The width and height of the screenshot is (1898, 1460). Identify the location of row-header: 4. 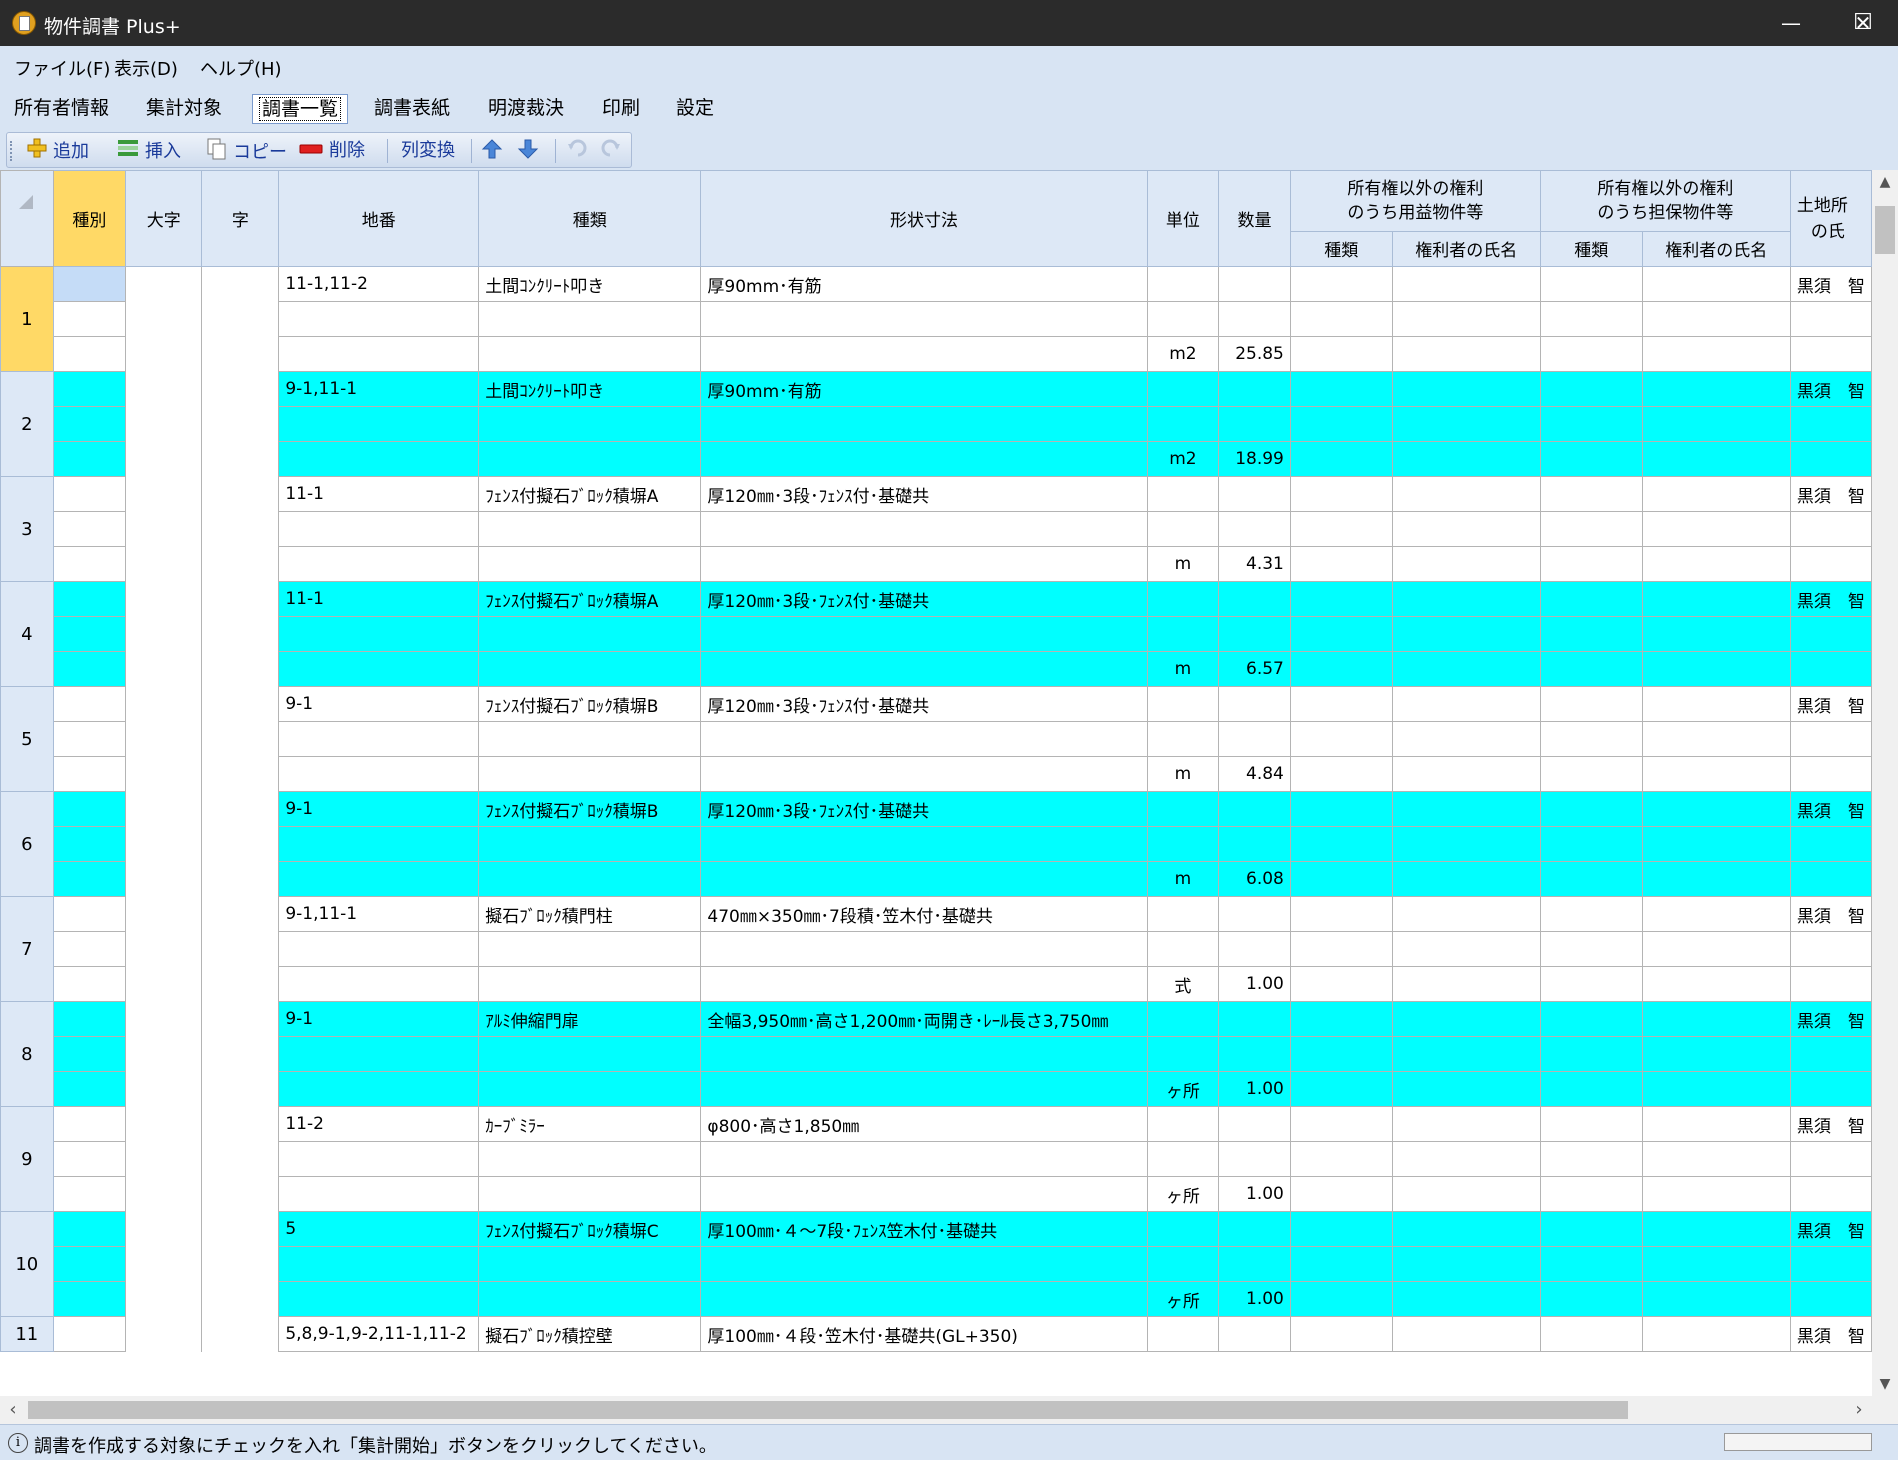
(27, 634).